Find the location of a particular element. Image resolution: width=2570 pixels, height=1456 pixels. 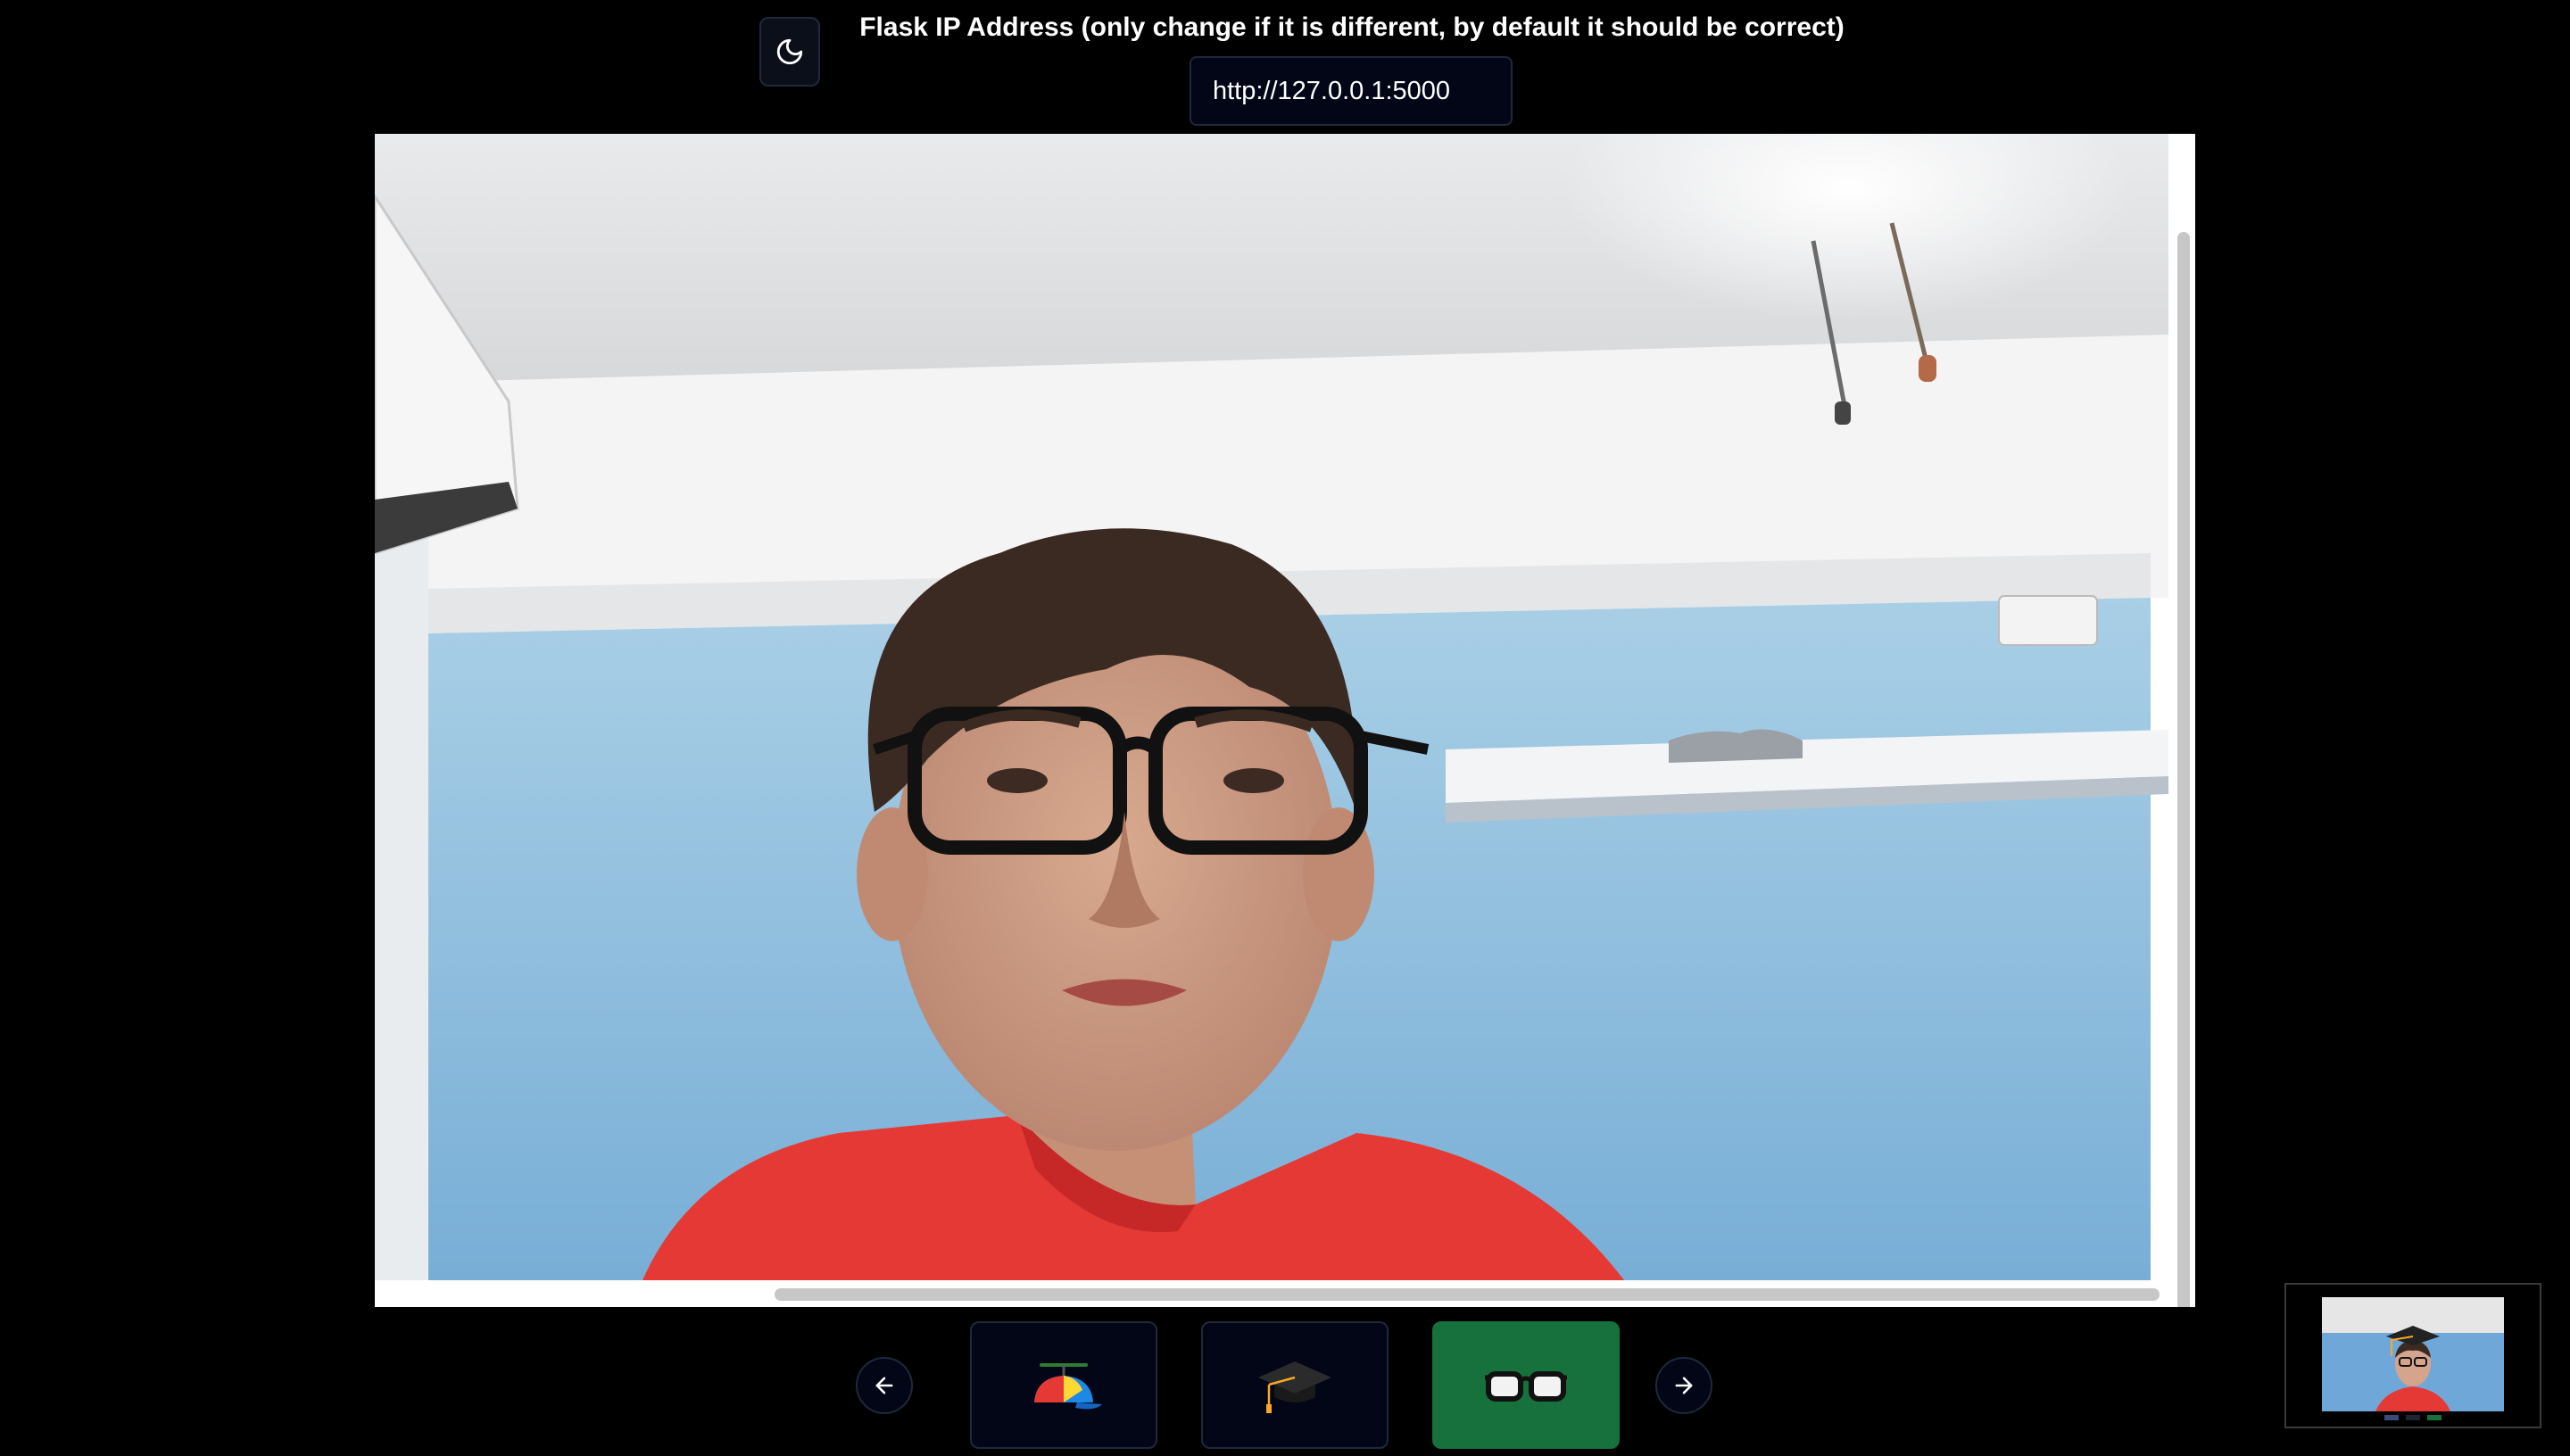

graduation-cap-icon is located at coordinates (1295, 1387).